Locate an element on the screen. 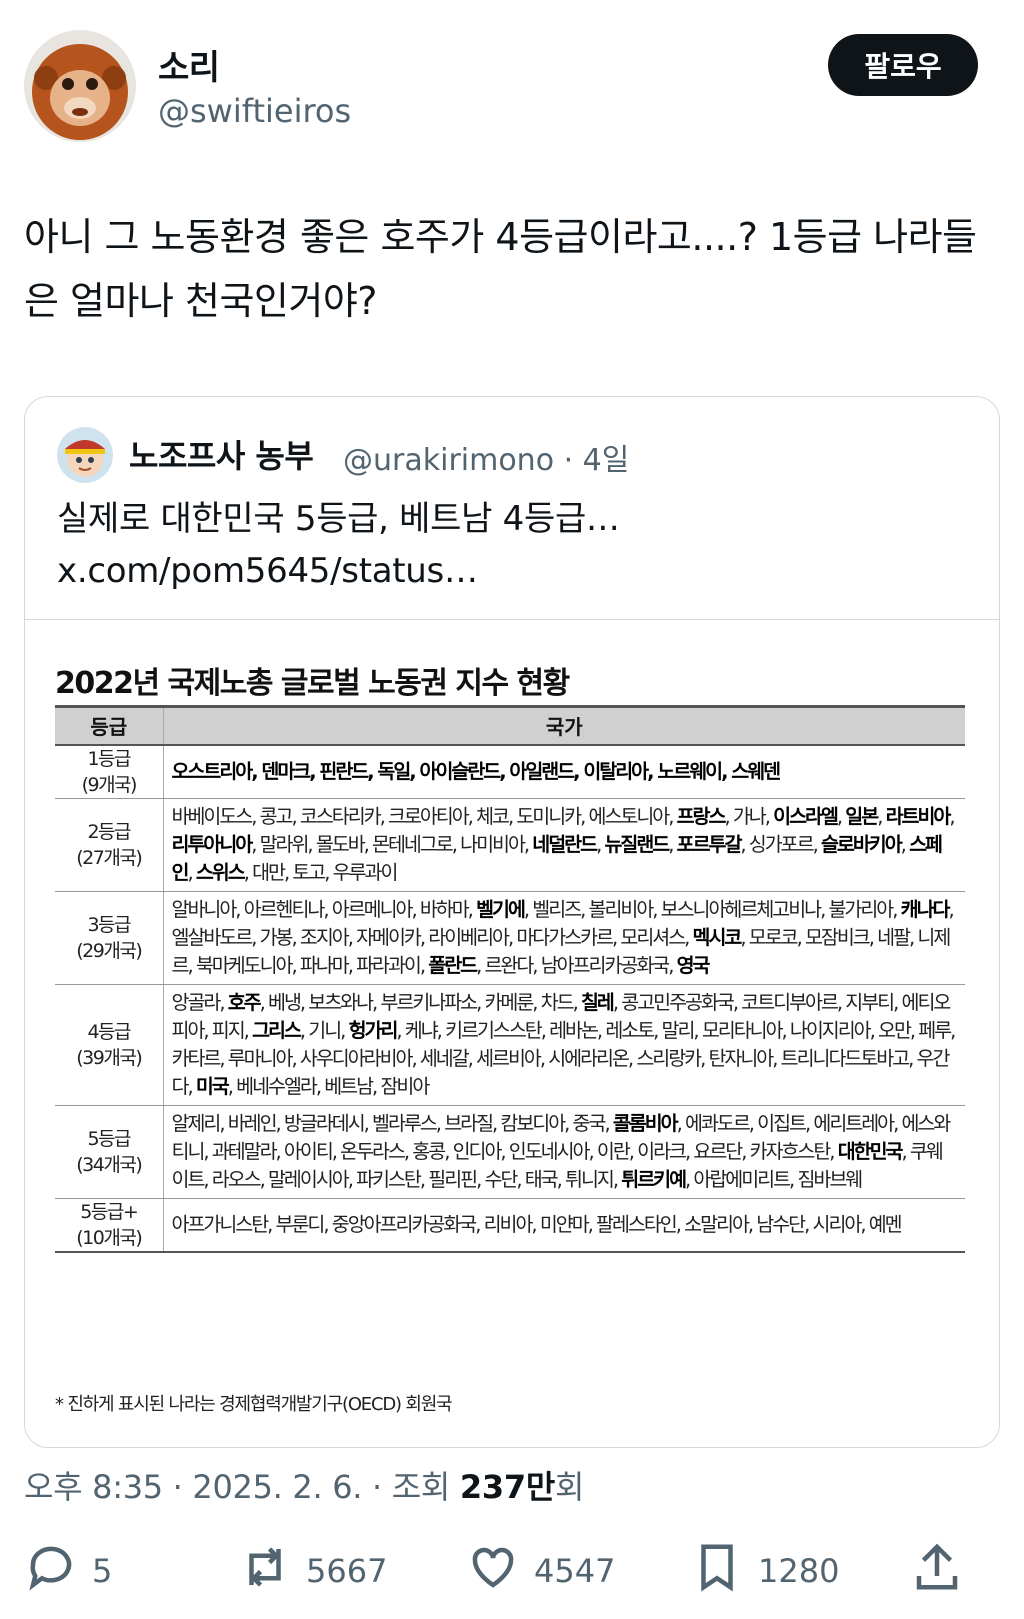 This screenshot has height=1619, width=1024. retweet-count: 5667 is located at coordinates (347, 1571).